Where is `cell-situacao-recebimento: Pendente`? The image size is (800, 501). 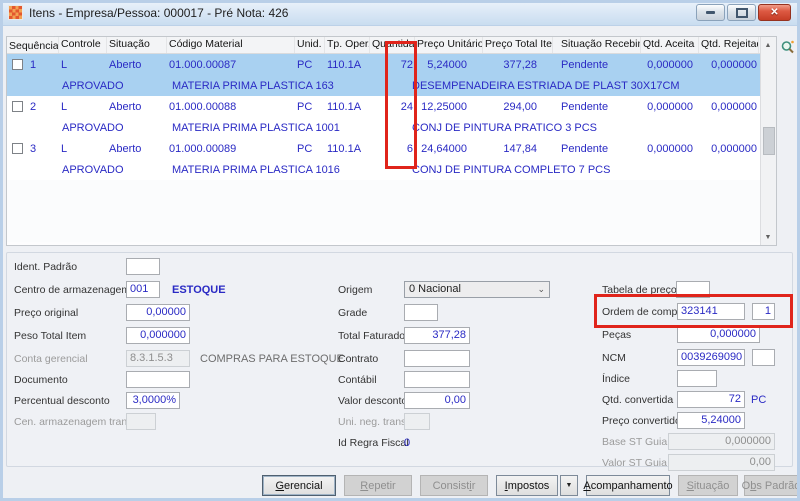
cell-situacao-recebimento: Pendente is located at coordinates (585, 106).